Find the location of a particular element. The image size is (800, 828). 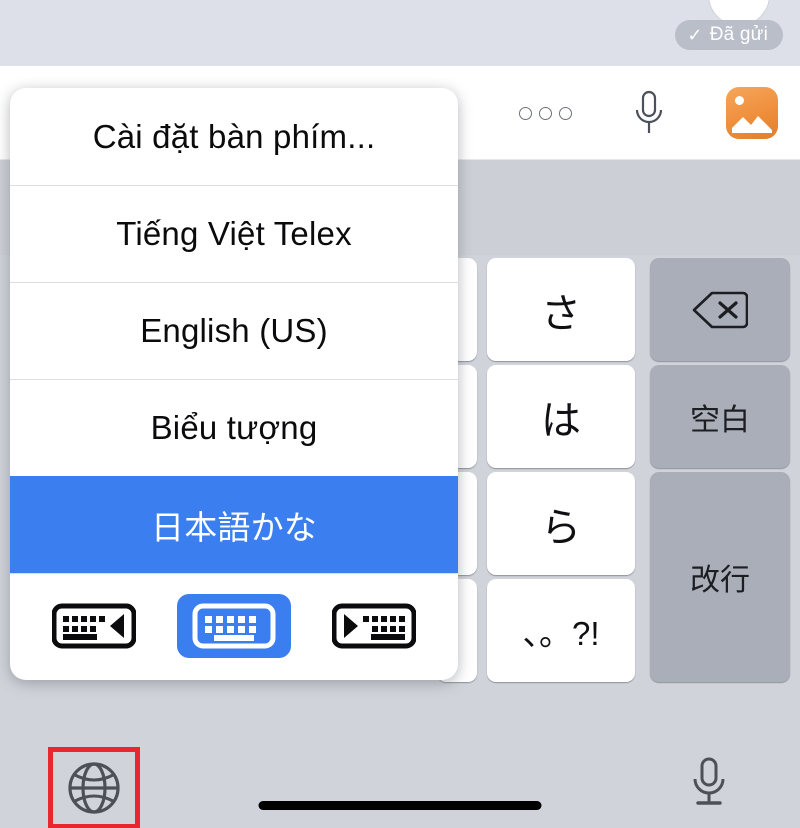

key-label: 空白 is located at coordinates (720, 420).